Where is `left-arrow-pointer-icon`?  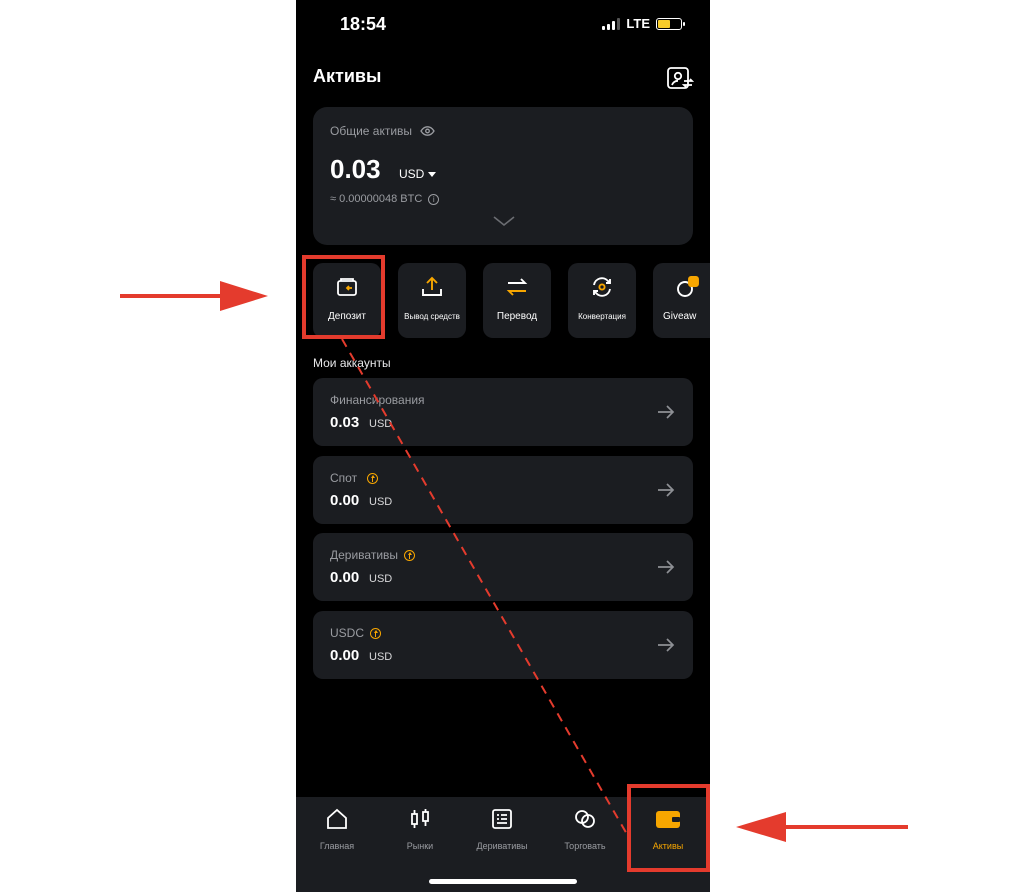 left-arrow-pointer-icon is located at coordinates (194, 296).